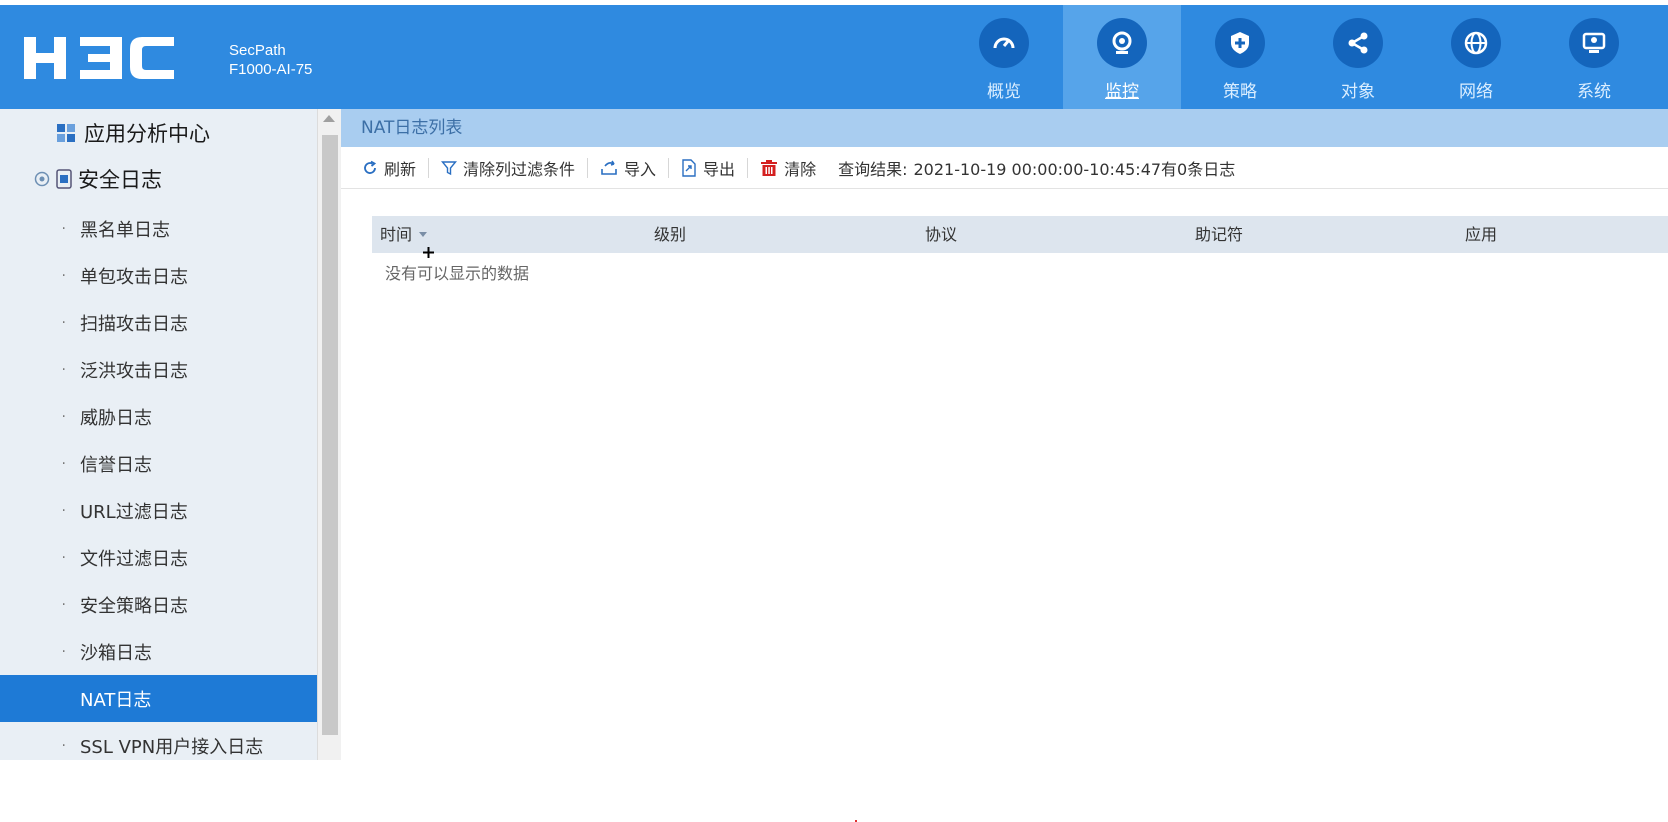  Describe the element at coordinates (640, 169) in the screenshot. I see `import-label: 导入` at that location.